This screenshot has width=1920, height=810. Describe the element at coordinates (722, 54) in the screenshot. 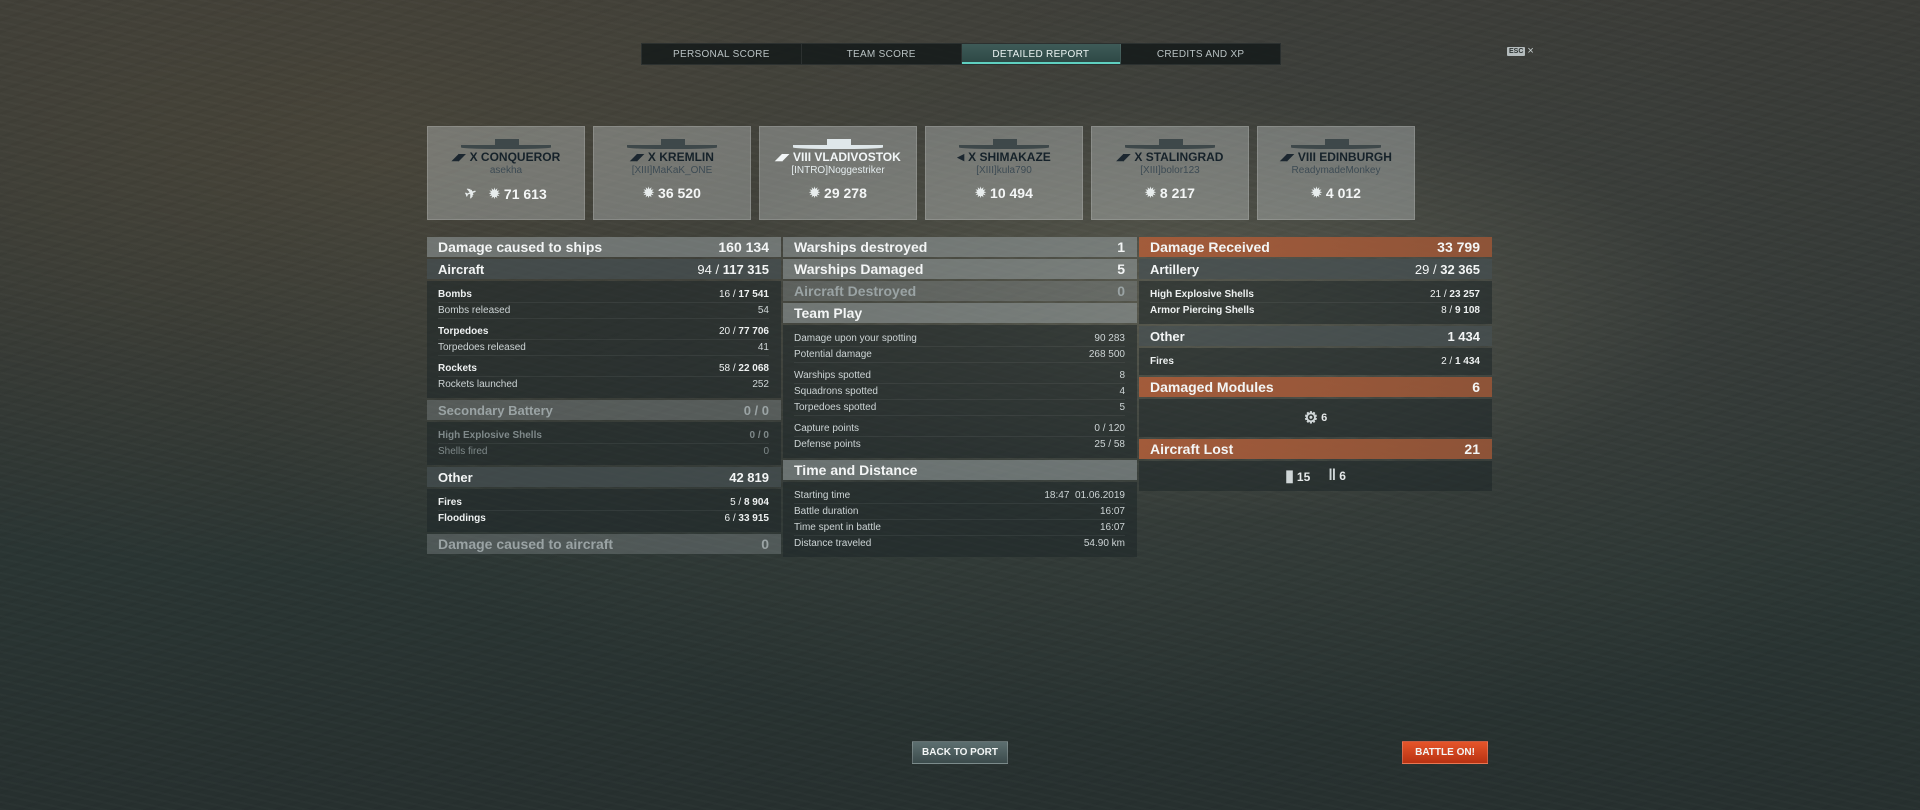

I see `tab-personal-score: PERSONAL SCORE` at that location.